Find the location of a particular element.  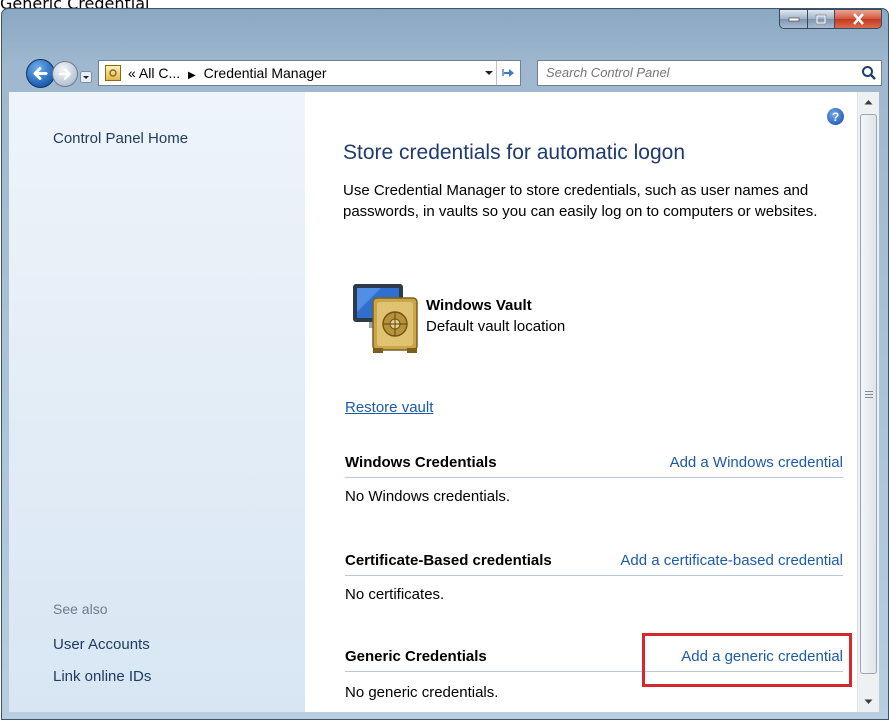

back-arrow-icon is located at coordinates (40, 73).